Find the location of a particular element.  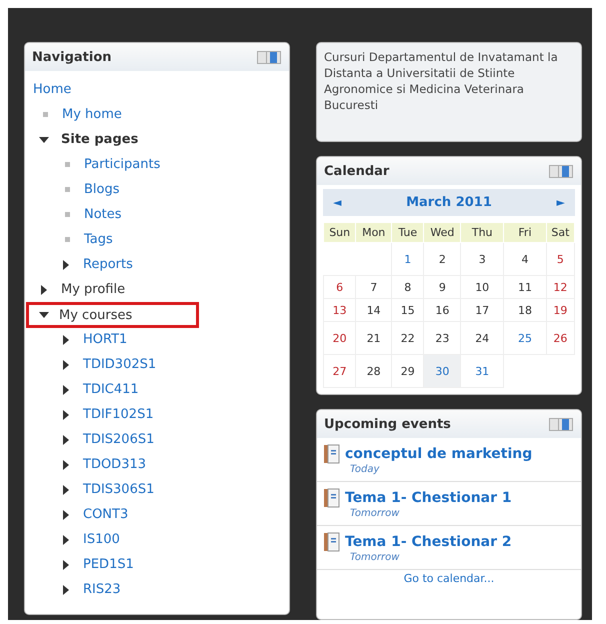

event-link: Tema 1- Chestionar 1 is located at coordinates (428, 498).